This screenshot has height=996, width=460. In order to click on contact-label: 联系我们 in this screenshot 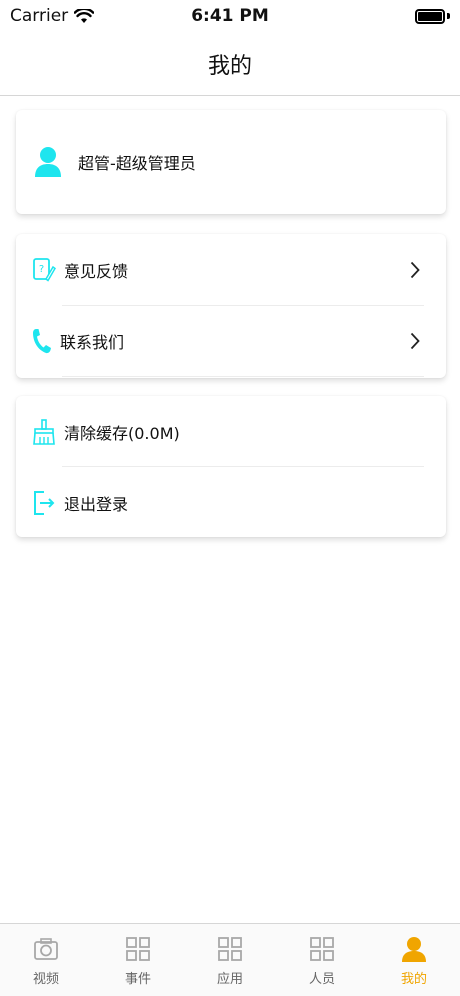, I will do `click(92, 342)`.